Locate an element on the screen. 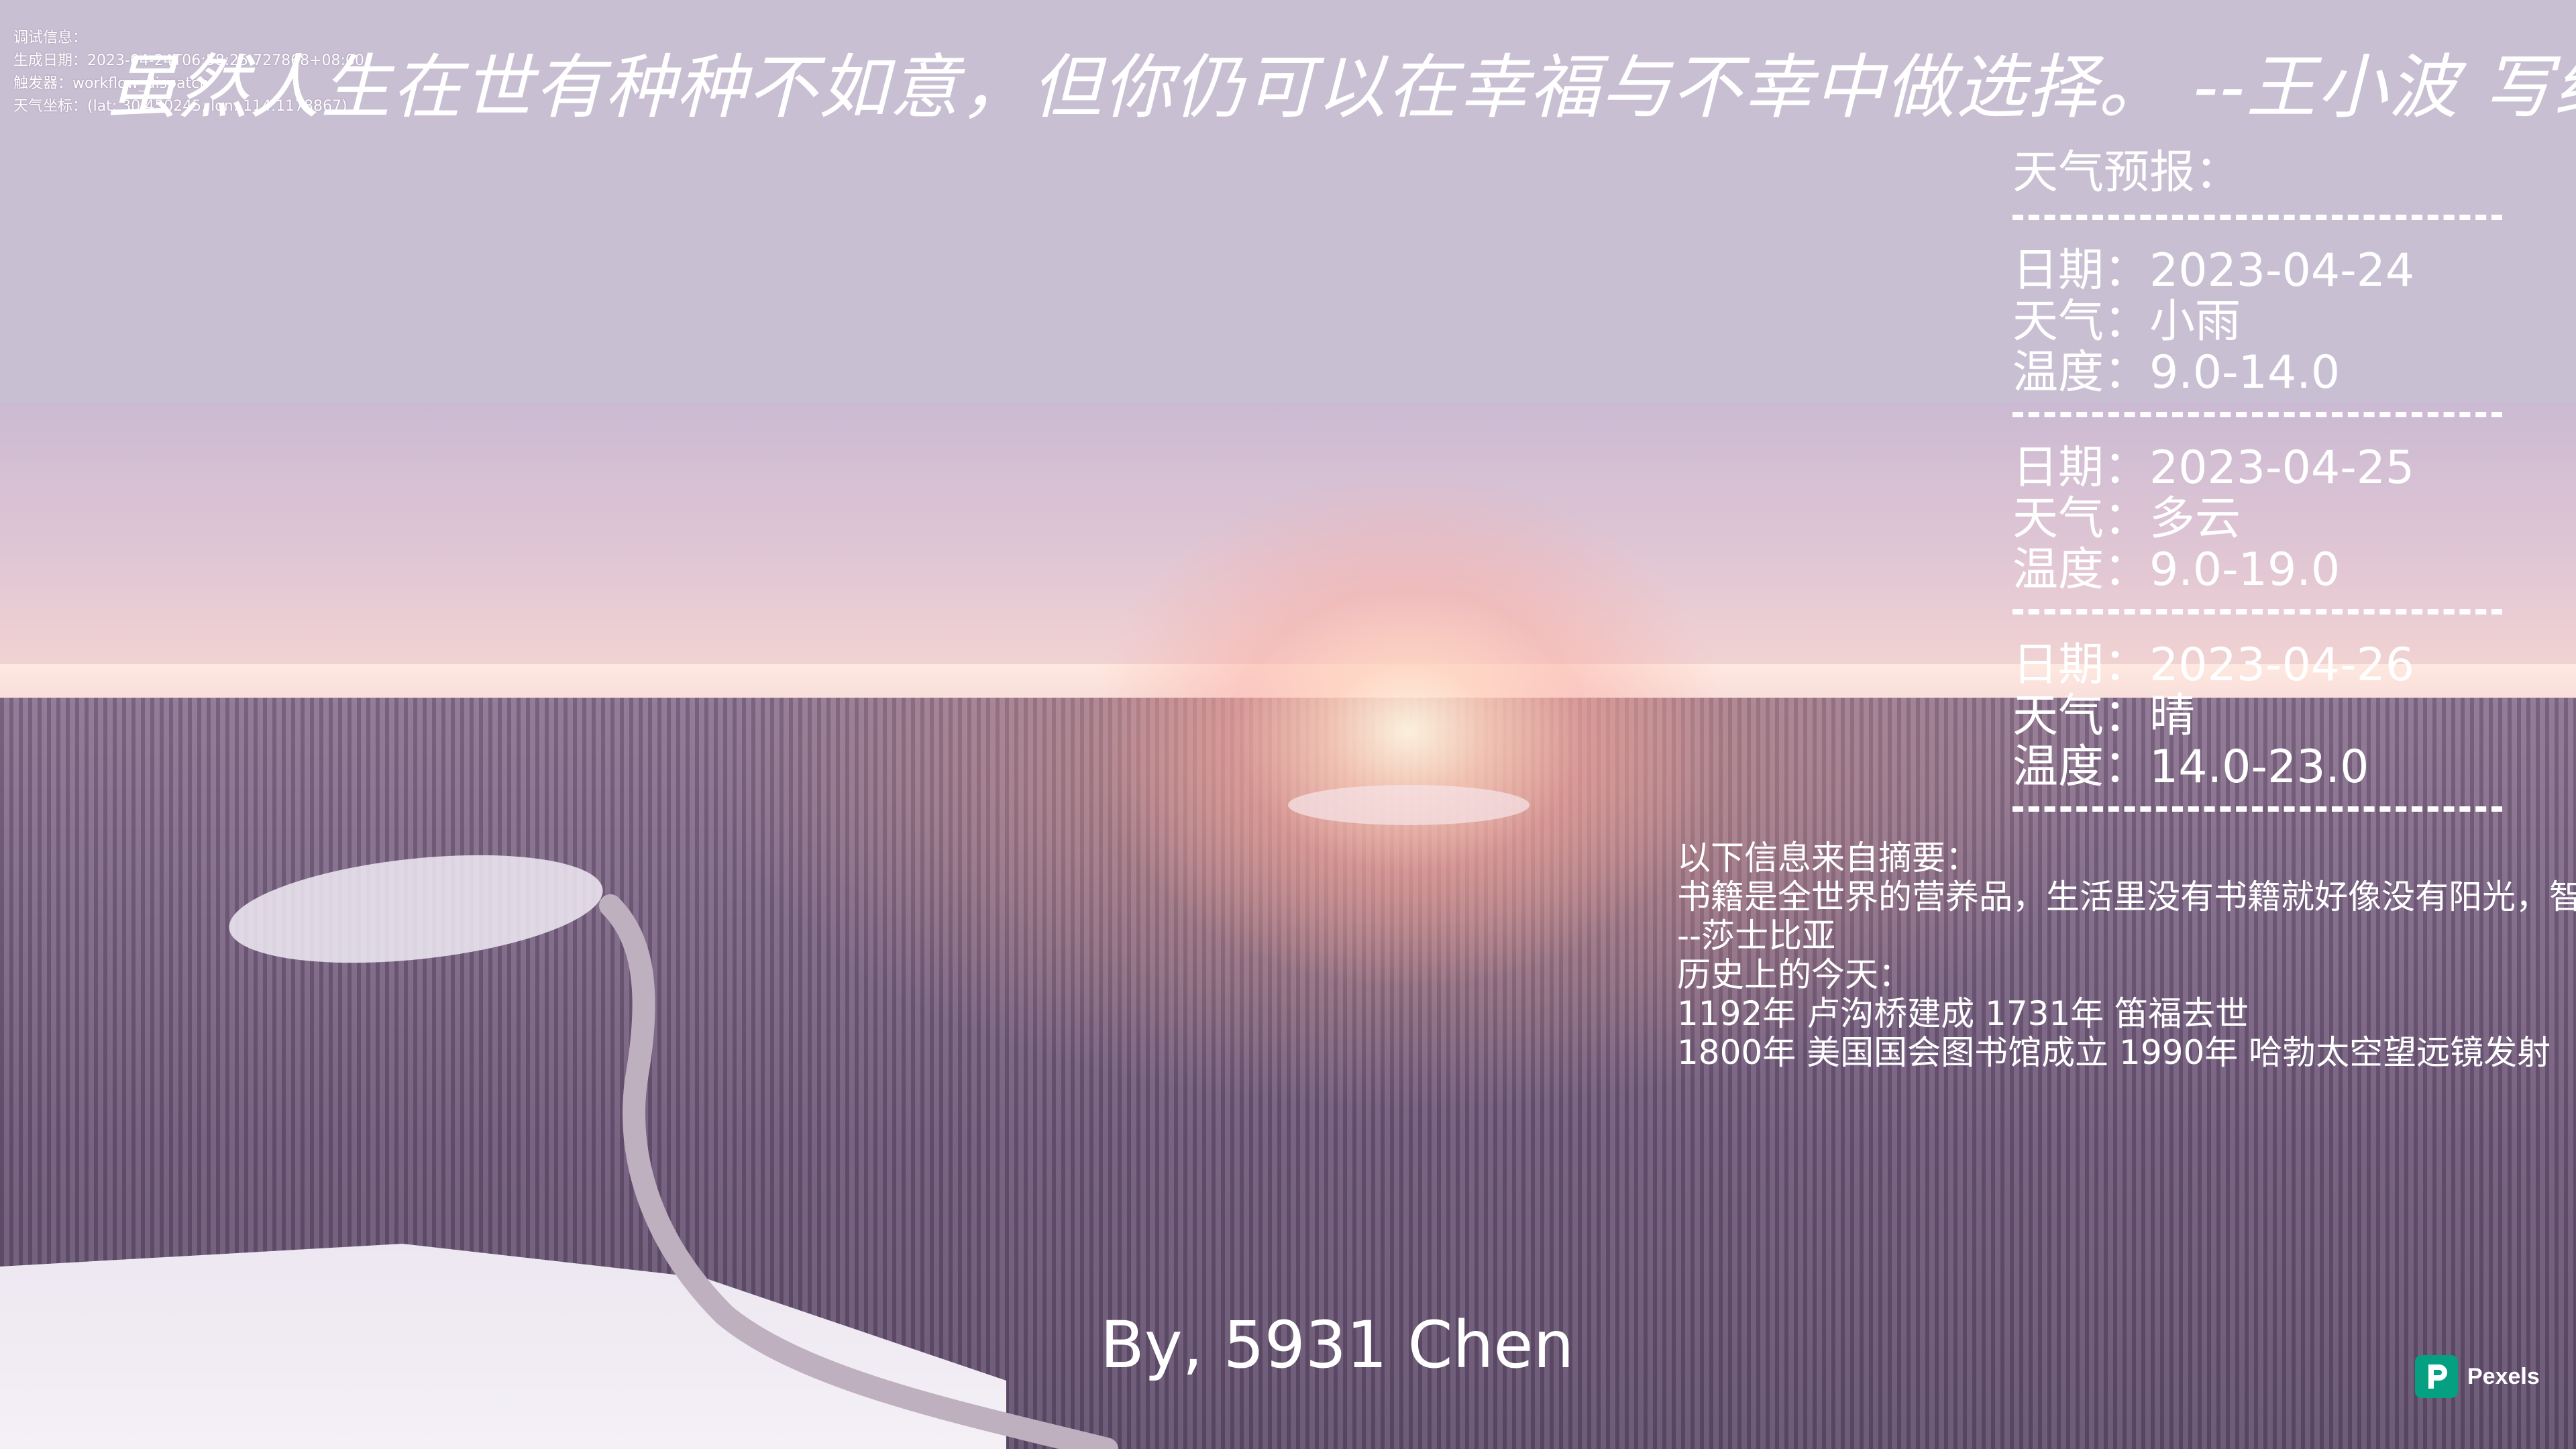  forecast-condition: 天气：晴 is located at coordinates (2104, 716).